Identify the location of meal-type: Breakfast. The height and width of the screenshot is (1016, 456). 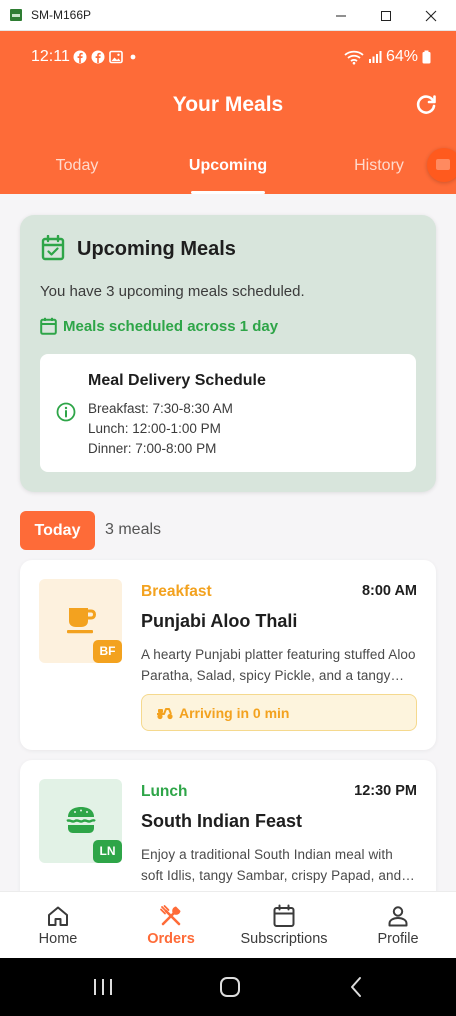
(176, 591).